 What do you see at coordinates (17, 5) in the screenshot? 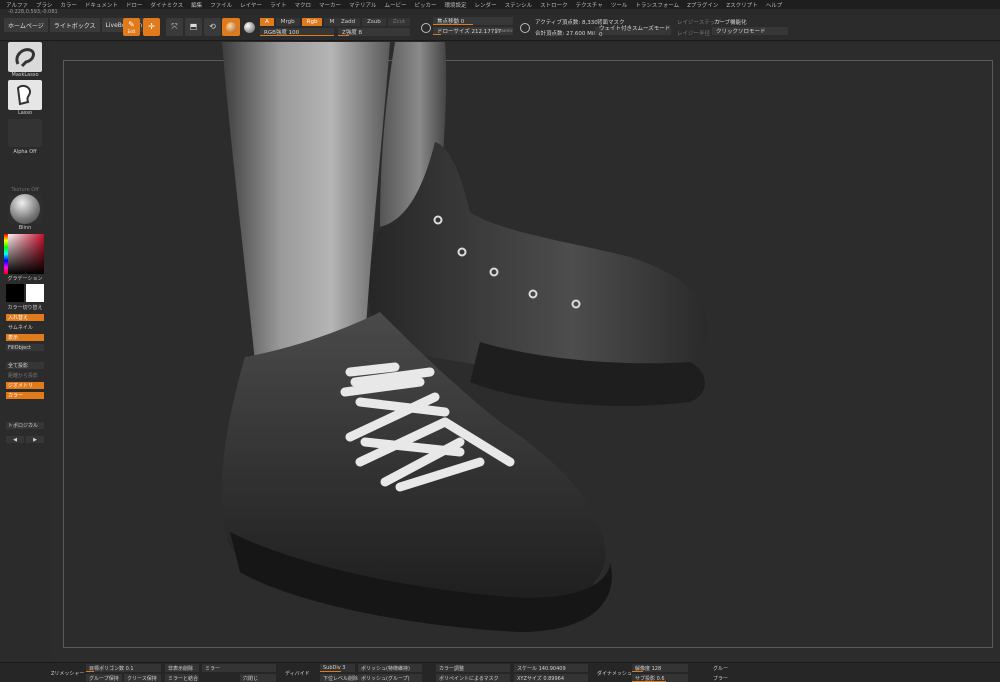
I see `menu-item: アルファ` at bounding box center [17, 5].